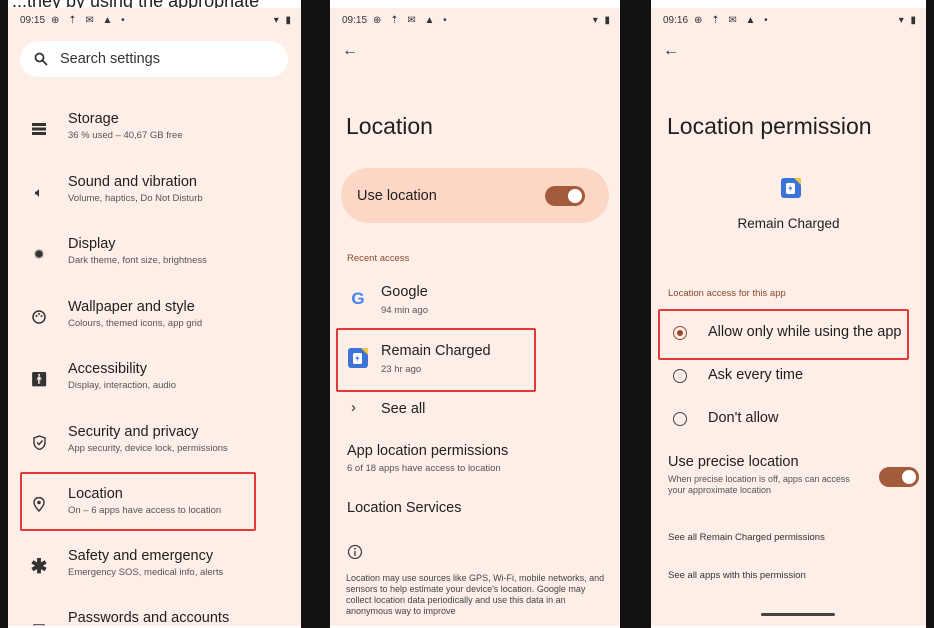 Image resolution: width=934 pixels, height=628 pixels. Describe the element at coordinates (389, 126) in the screenshot. I see `page-title: Location` at that location.